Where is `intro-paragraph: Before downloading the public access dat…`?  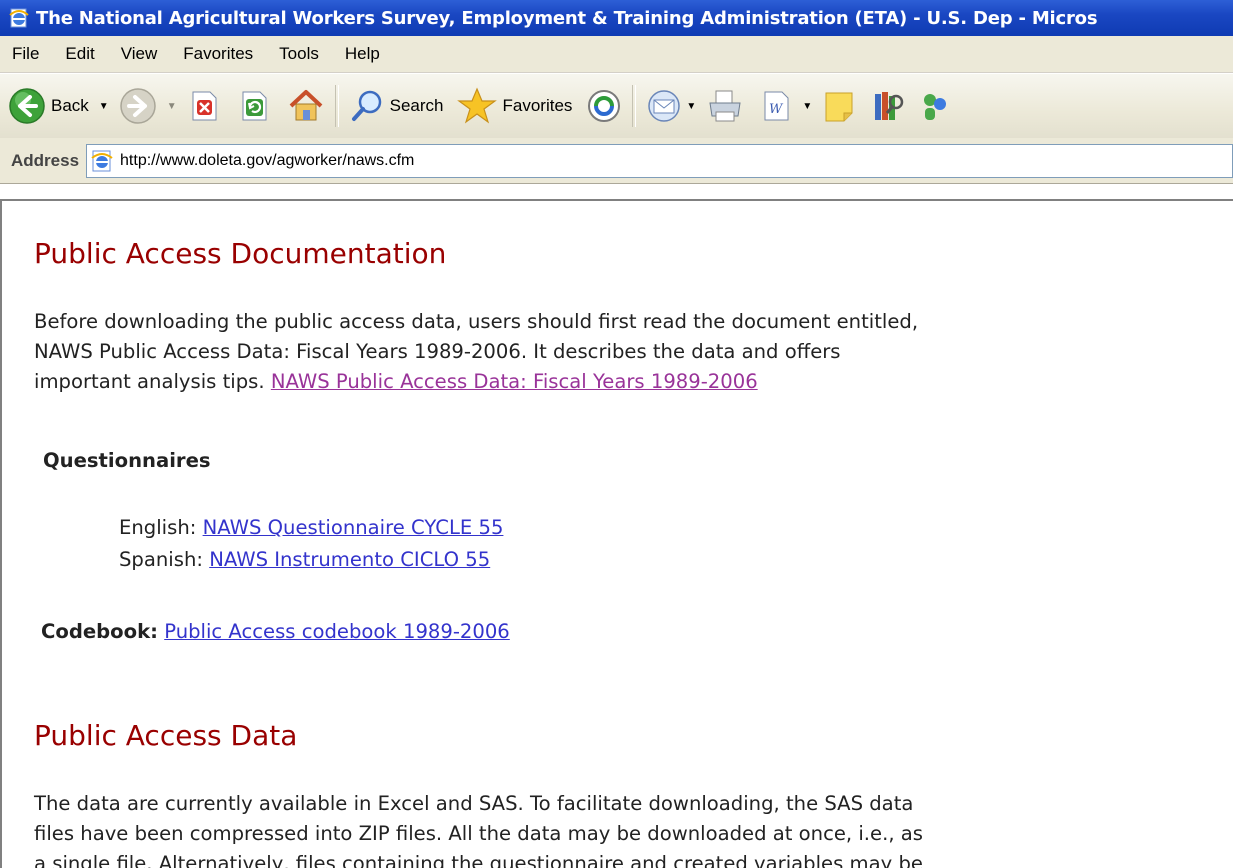
intro-paragraph: Before downloading the public access dat… is located at coordinates (476, 352).